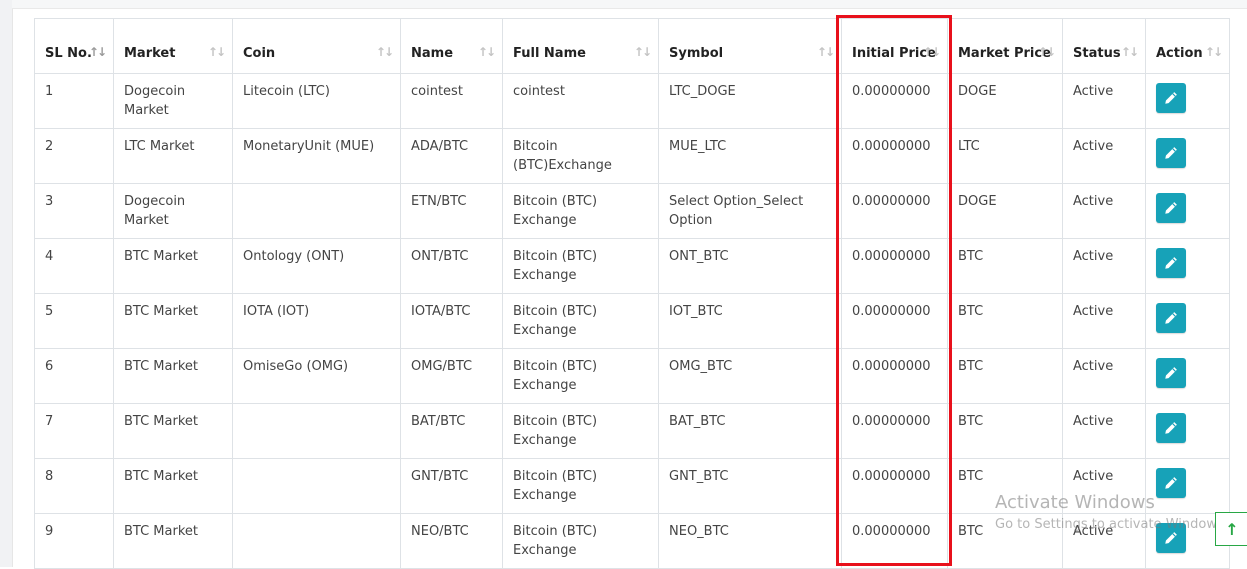  What do you see at coordinates (432, 53) in the screenshot?
I see `column-header-label: Name` at bounding box center [432, 53].